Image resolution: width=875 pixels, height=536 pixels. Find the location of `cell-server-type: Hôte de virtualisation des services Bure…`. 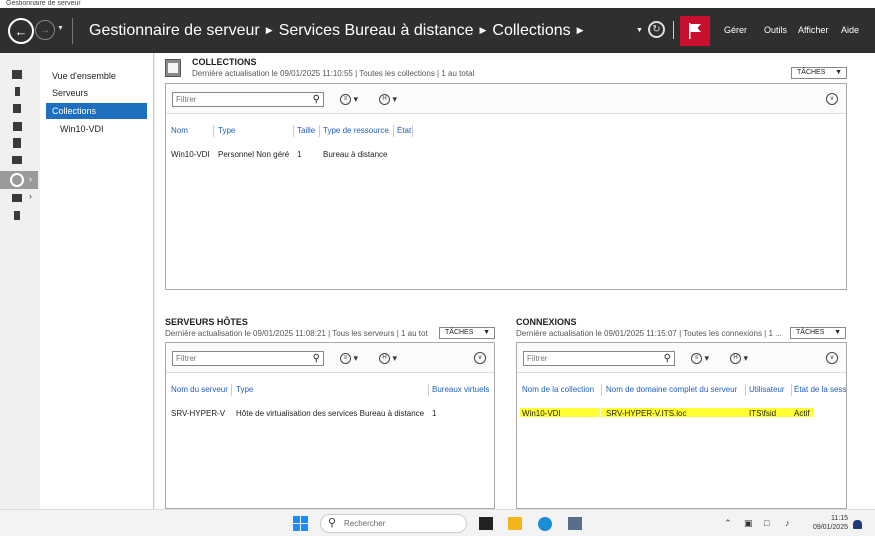

cell-server-type: Hôte de virtualisation des services Bure… is located at coordinates (332, 413).